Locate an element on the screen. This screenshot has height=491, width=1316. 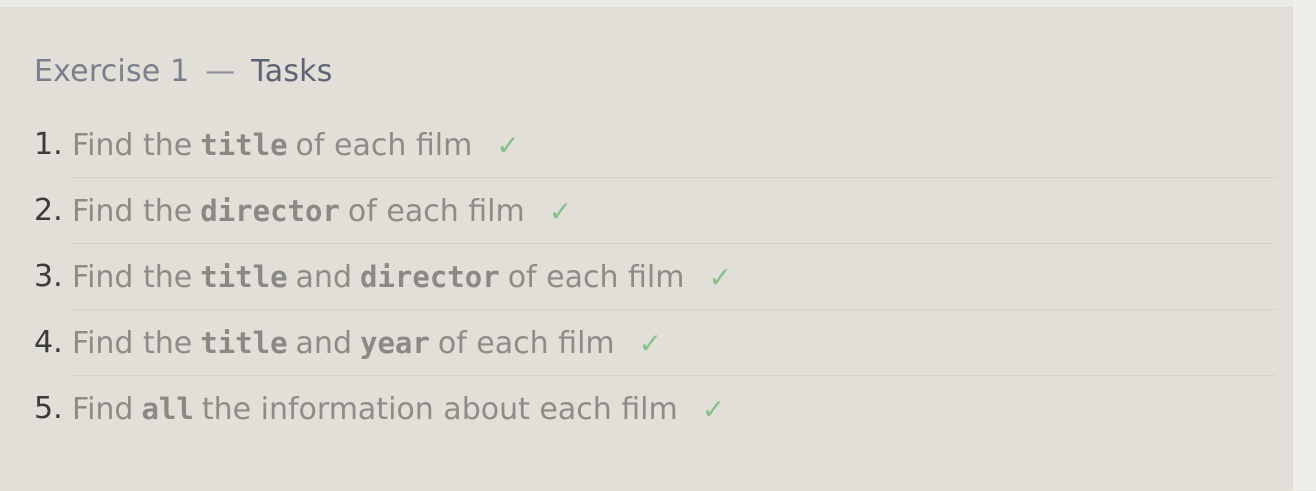
task-item: 1. Find the title of each film ✓ is located at coordinates (655, 145).